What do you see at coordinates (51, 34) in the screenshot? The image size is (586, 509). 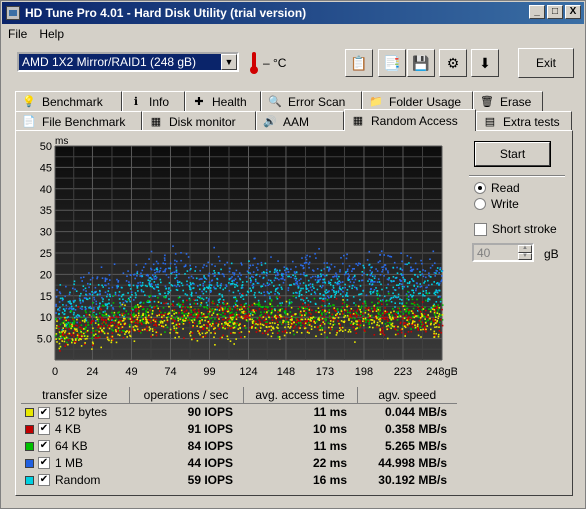 I see `menu-help: Help` at bounding box center [51, 34].